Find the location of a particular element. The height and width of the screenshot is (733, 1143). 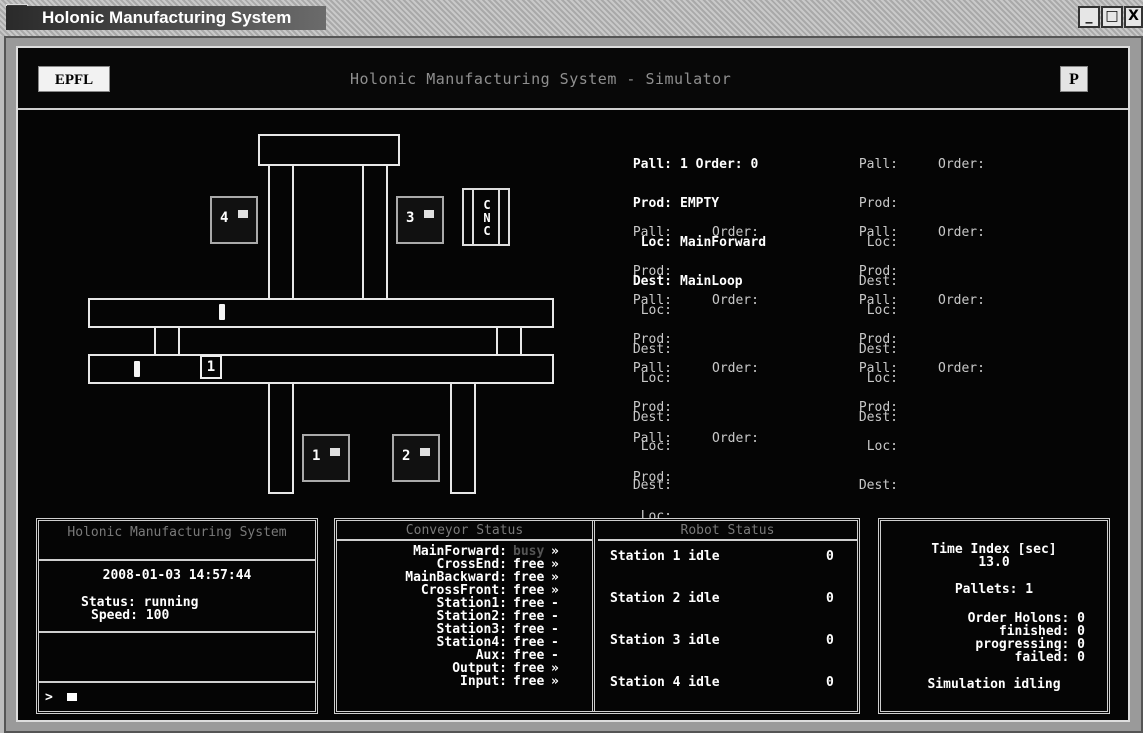

lower-rail-right is located at coordinates (463, 438).